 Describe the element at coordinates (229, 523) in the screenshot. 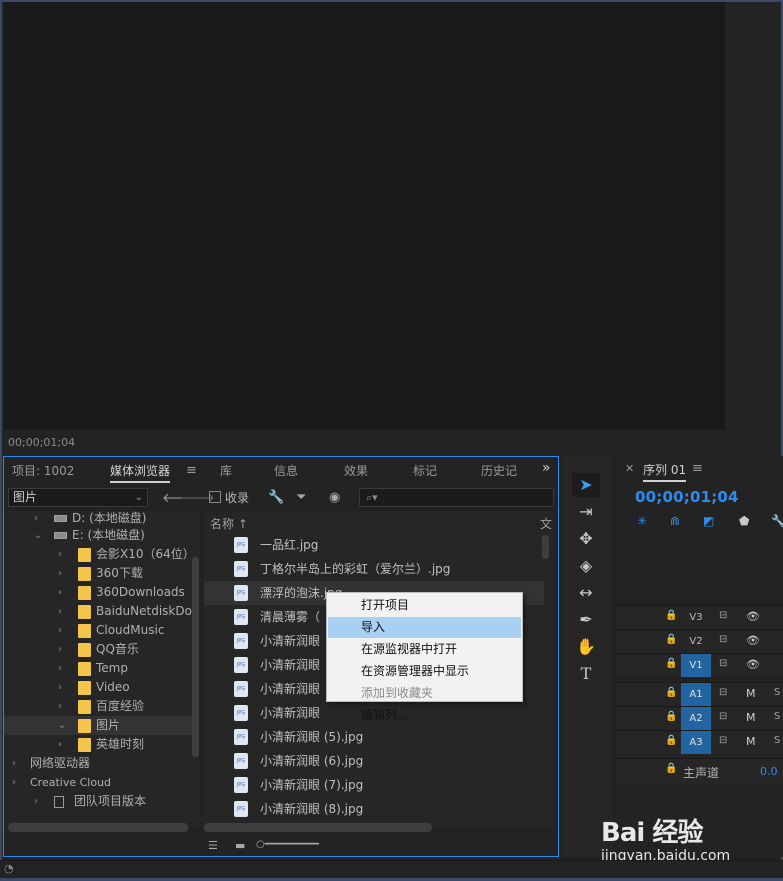

I see `column-name-header: 名称 ↑` at that location.